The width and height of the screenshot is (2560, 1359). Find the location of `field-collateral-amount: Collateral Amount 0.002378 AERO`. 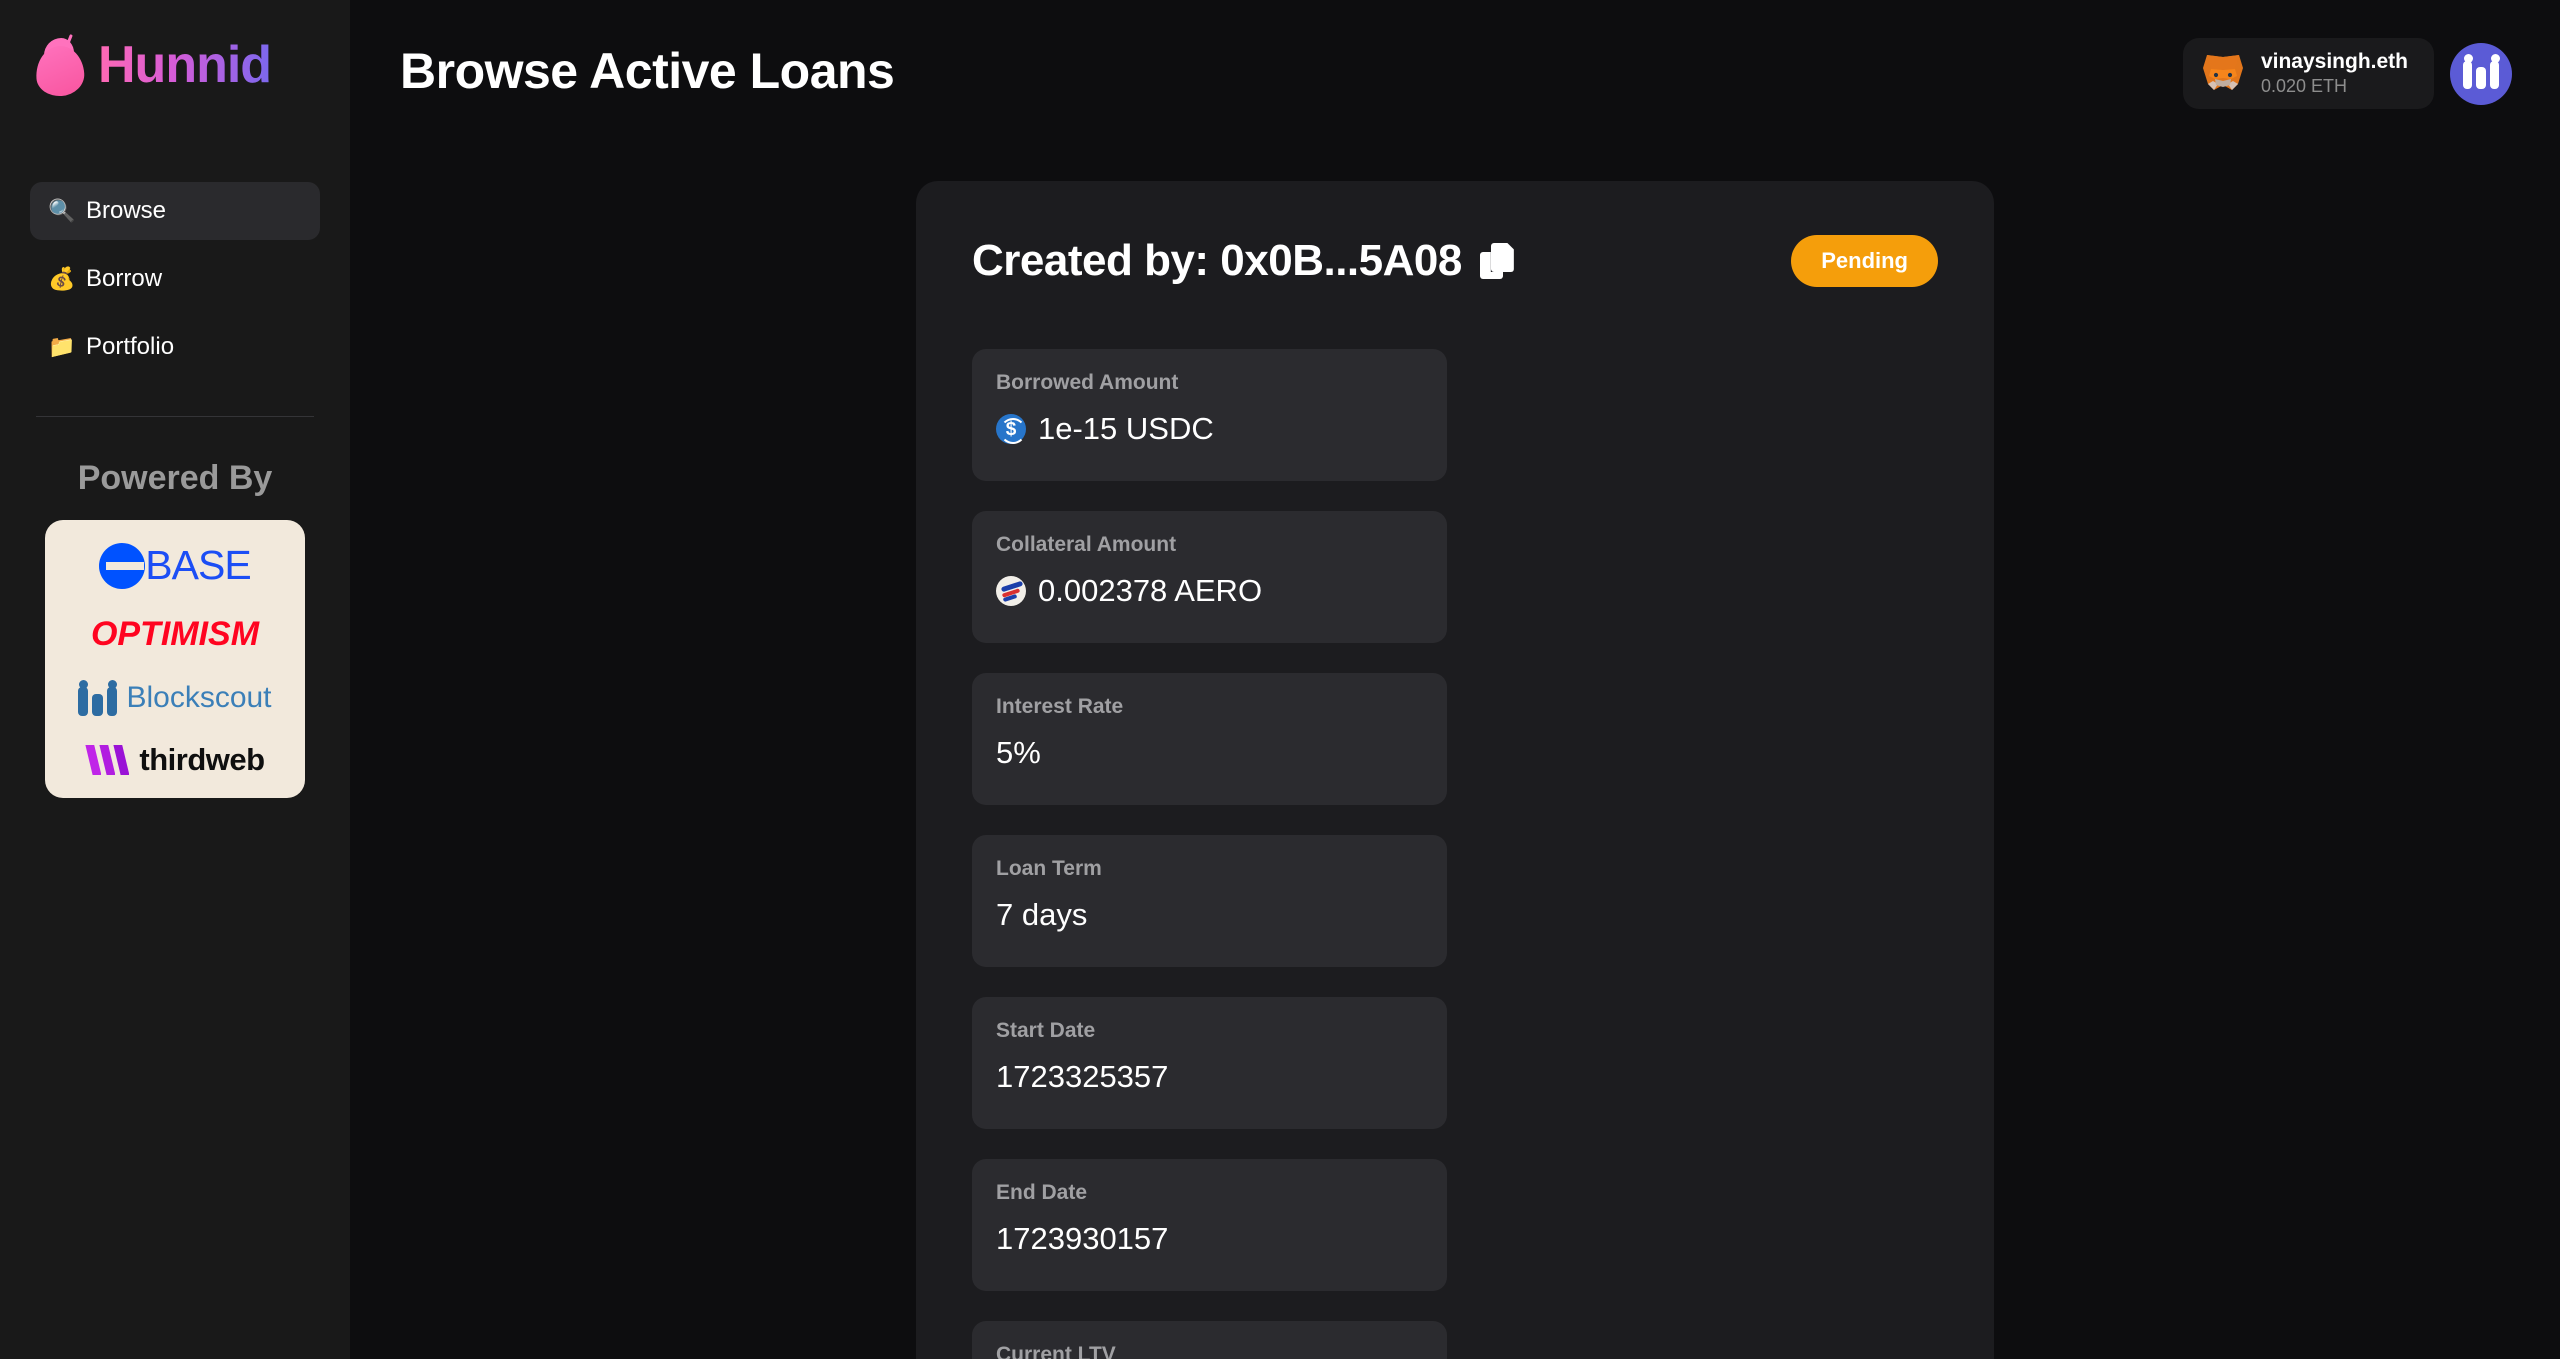

field-collateral-amount: Collateral Amount 0.002378 AERO is located at coordinates (1209, 577).